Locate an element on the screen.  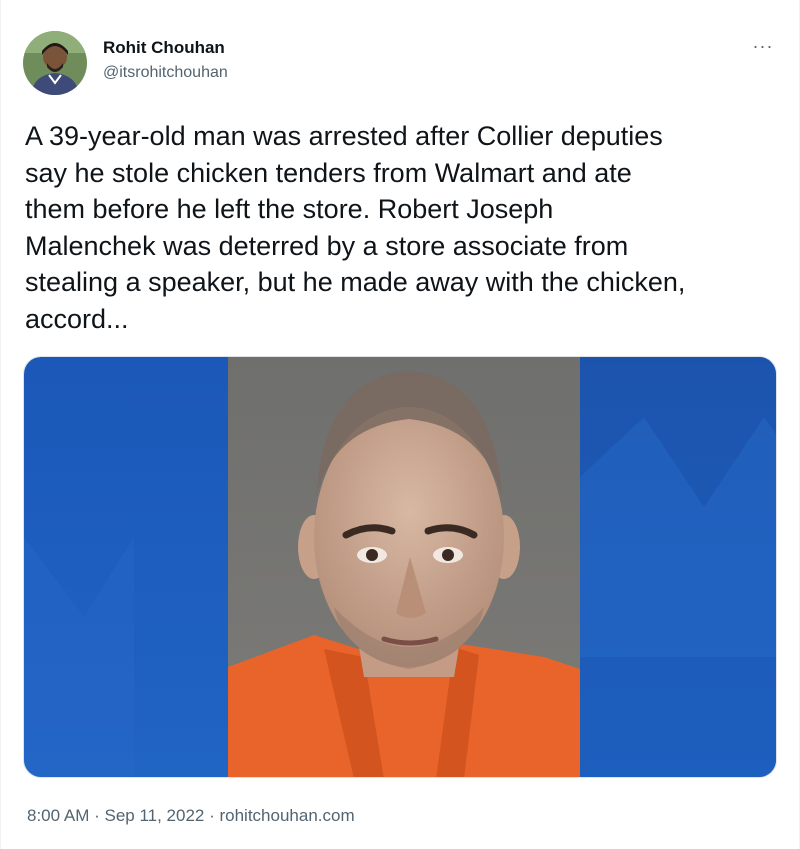
author-handle: @itsrohitchouhan is located at coordinates (165, 73).